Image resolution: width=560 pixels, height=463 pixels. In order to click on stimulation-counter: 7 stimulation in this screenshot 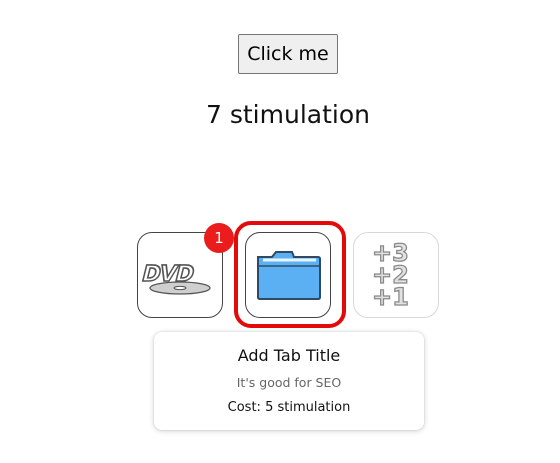, I will do `click(288, 114)`.